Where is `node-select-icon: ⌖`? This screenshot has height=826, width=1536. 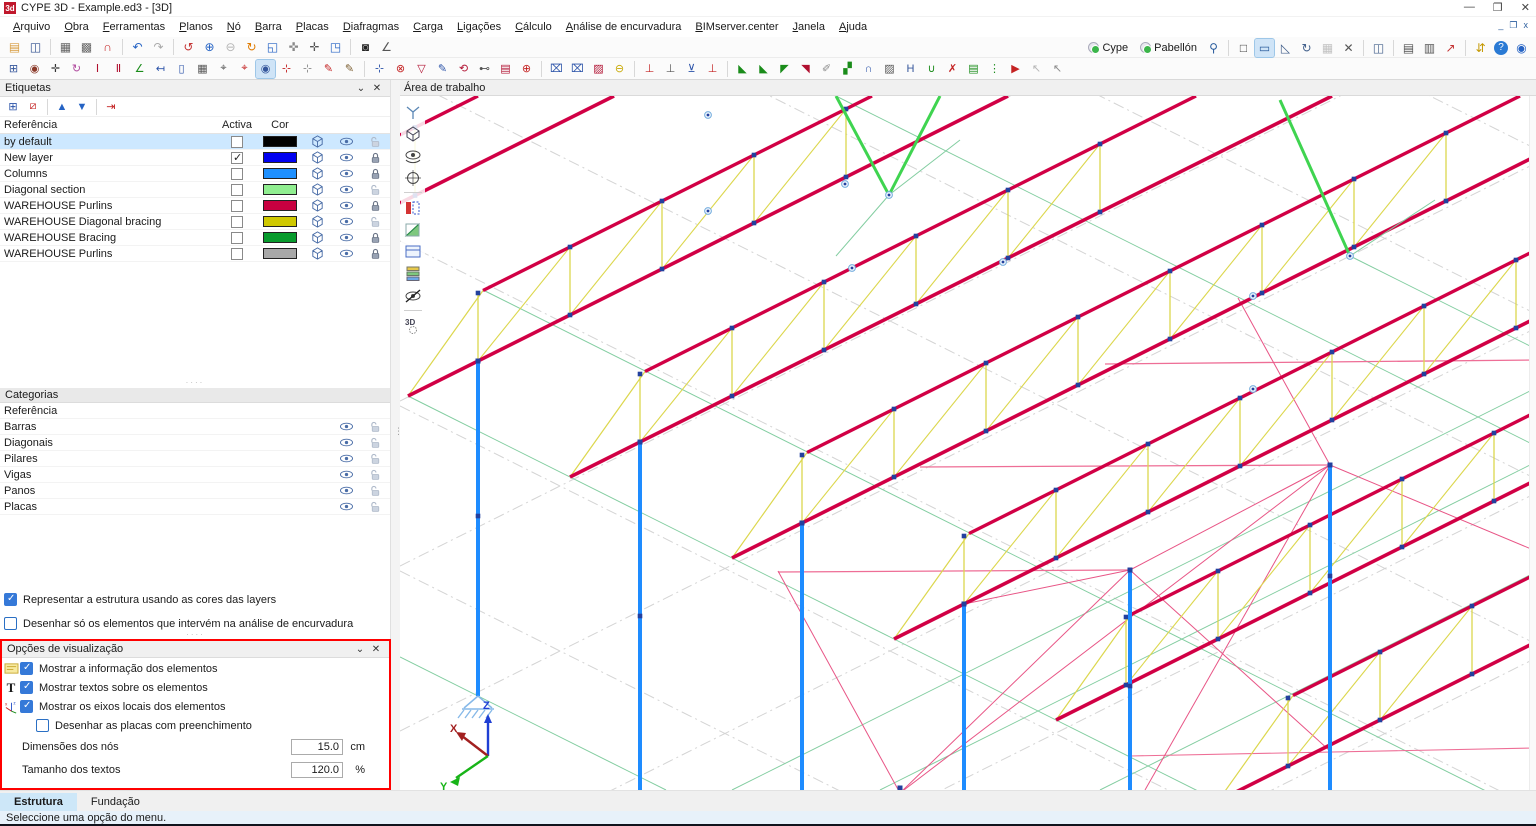
node-select-icon: ⌖ is located at coordinates (223, 69).